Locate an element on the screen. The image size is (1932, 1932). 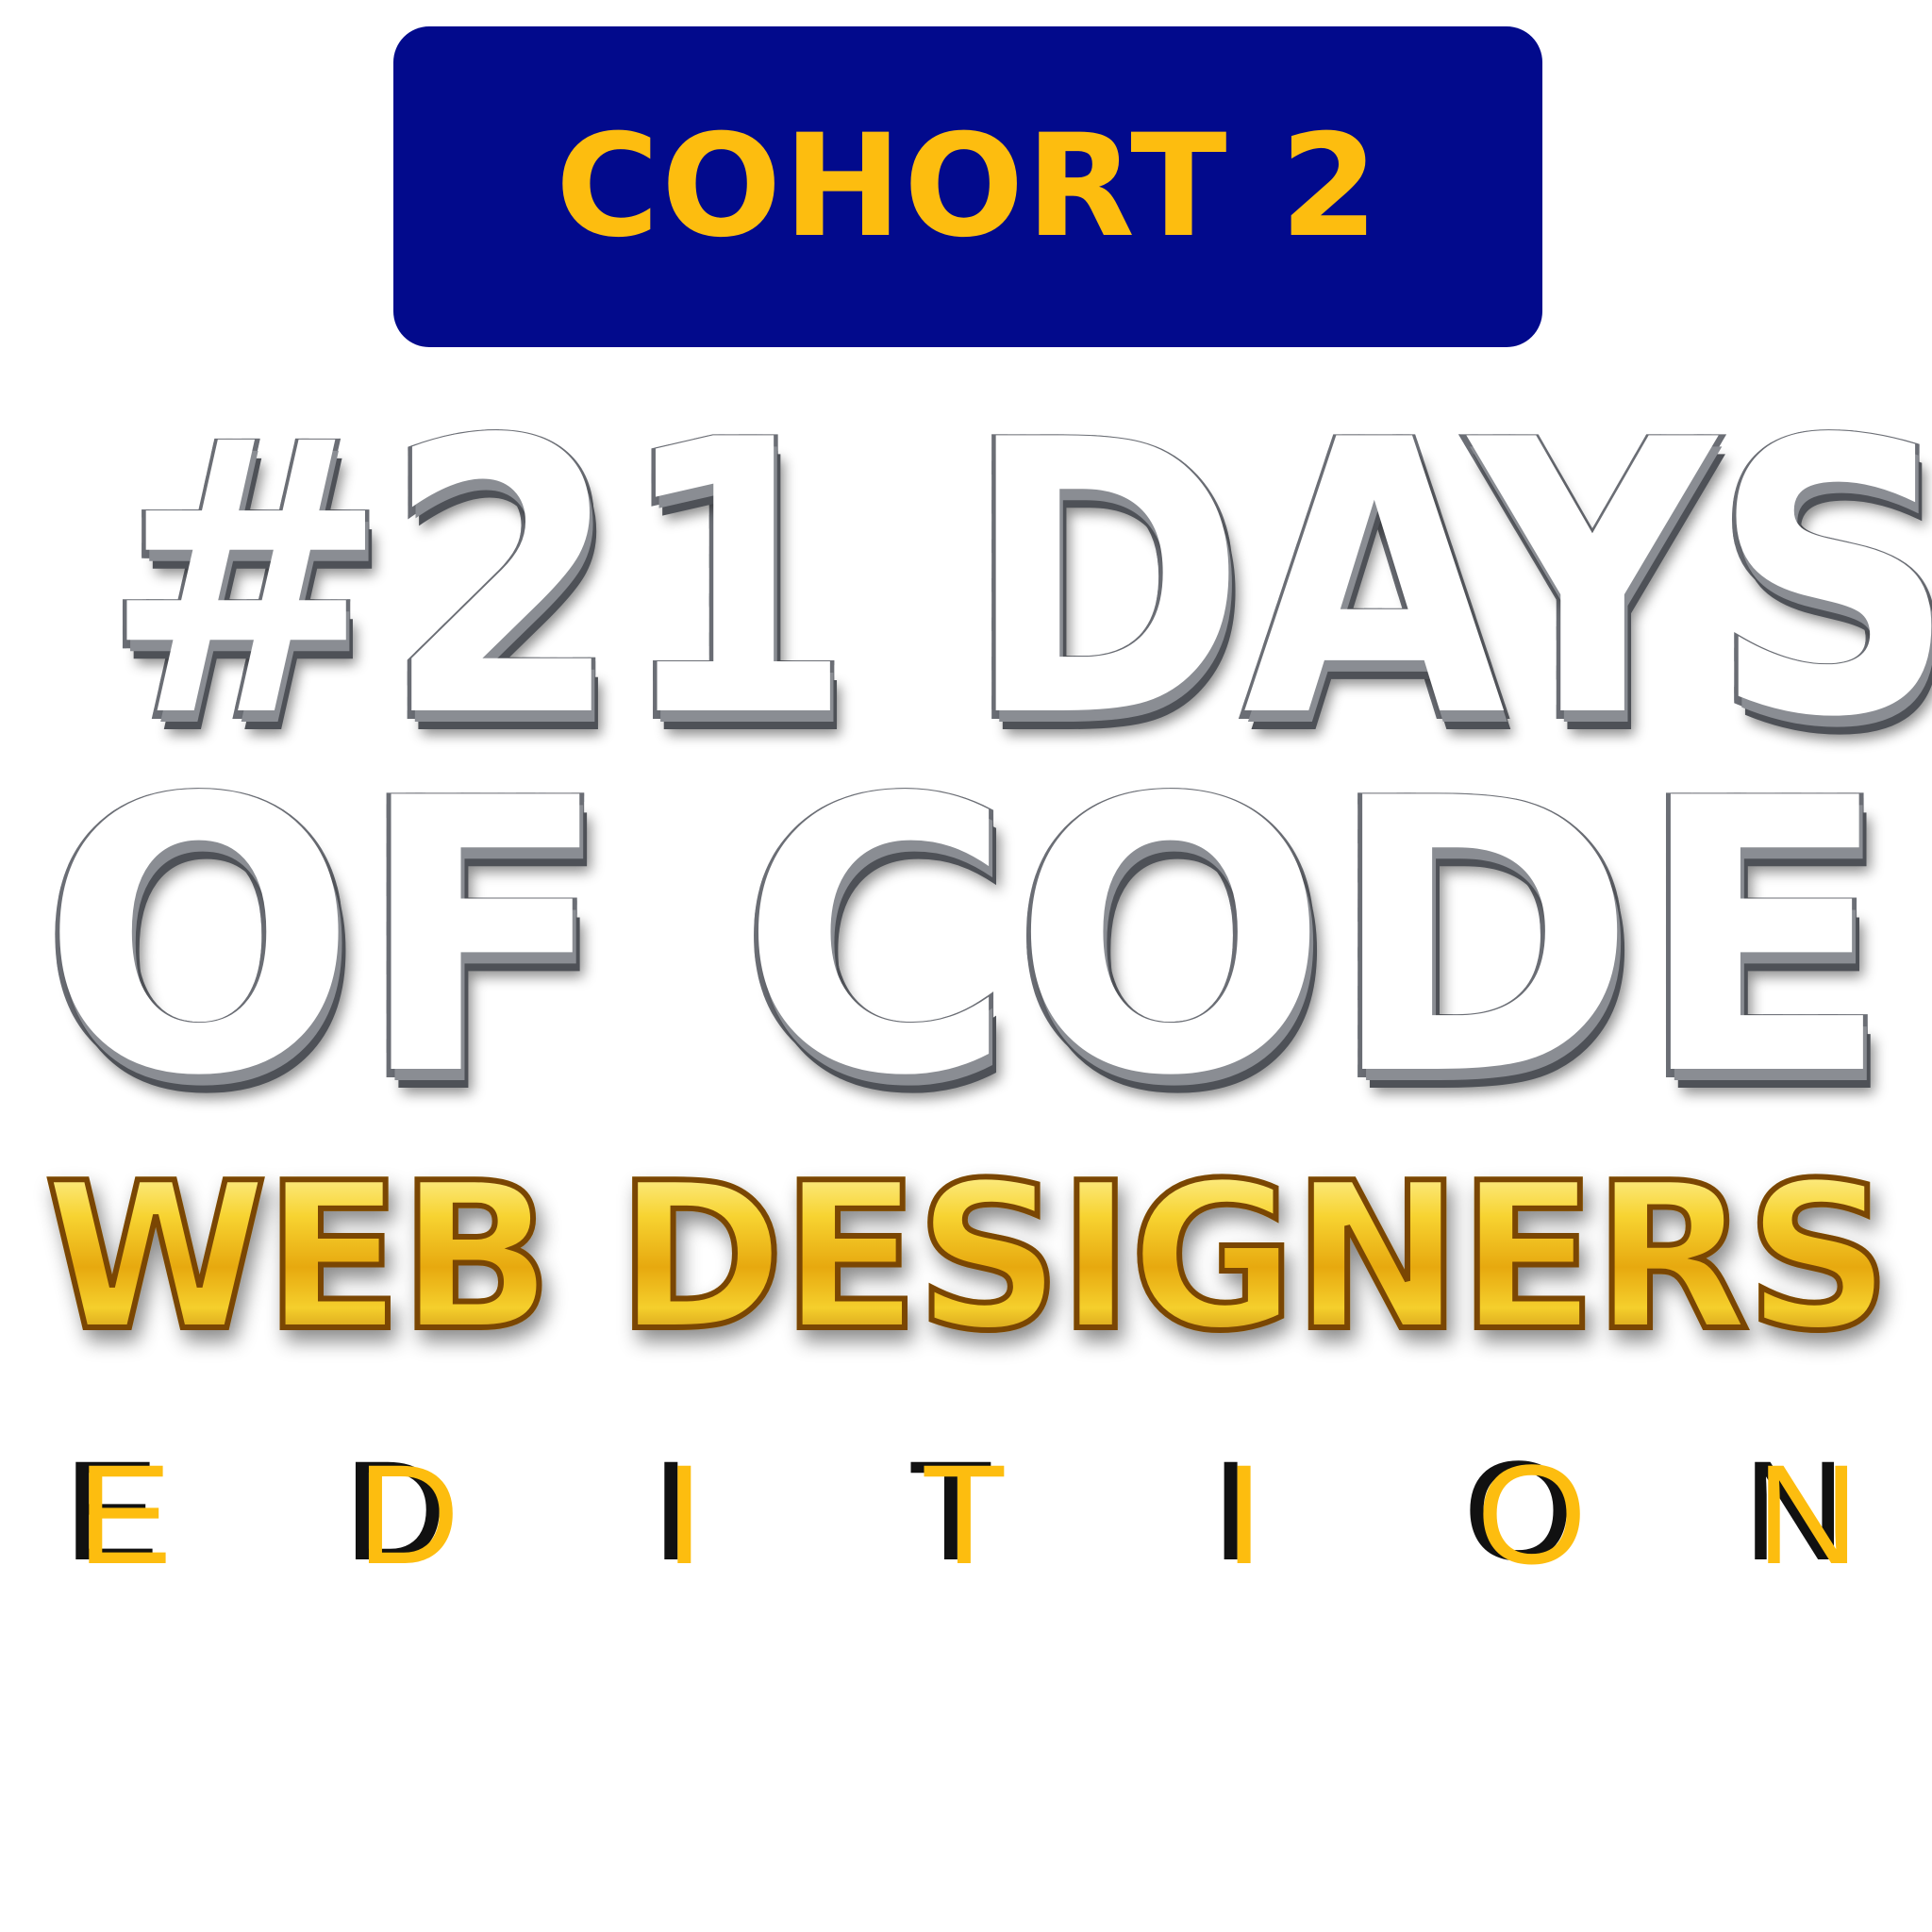
edition-letter: T is located at coordinates (964, 1514).